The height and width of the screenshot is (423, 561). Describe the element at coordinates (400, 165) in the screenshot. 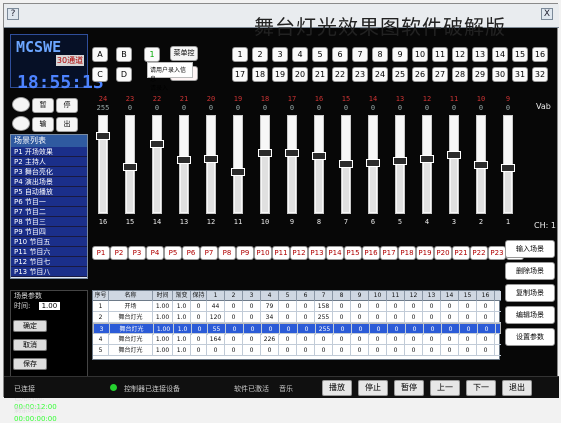

I see `fader-channel: 13 0 5` at that location.